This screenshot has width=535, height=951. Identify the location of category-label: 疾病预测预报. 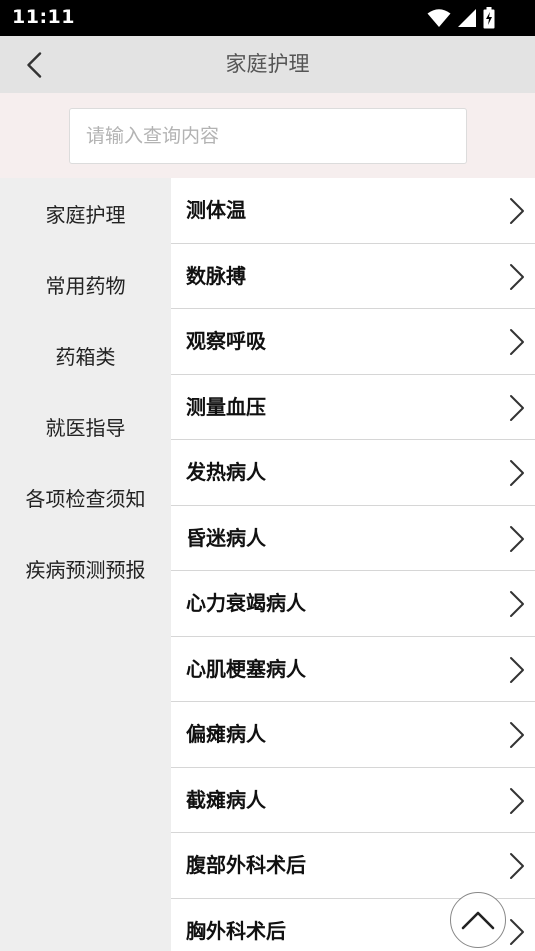
(85, 570).